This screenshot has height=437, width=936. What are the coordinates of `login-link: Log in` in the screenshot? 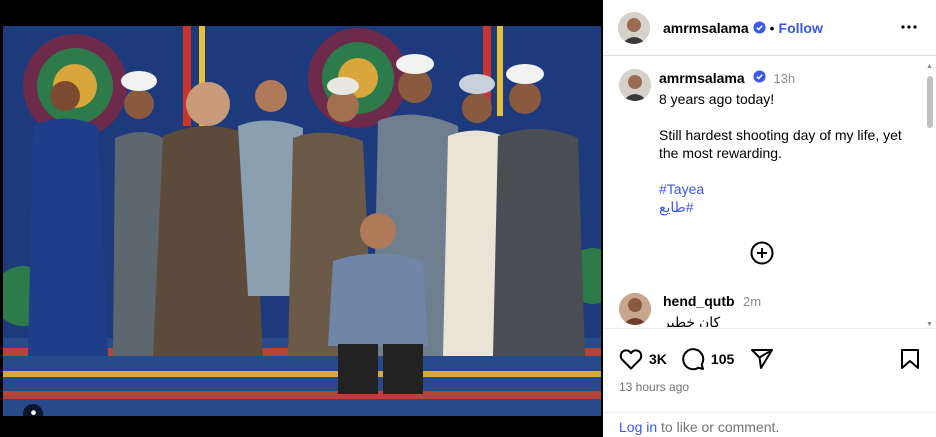 It's located at (638, 427).